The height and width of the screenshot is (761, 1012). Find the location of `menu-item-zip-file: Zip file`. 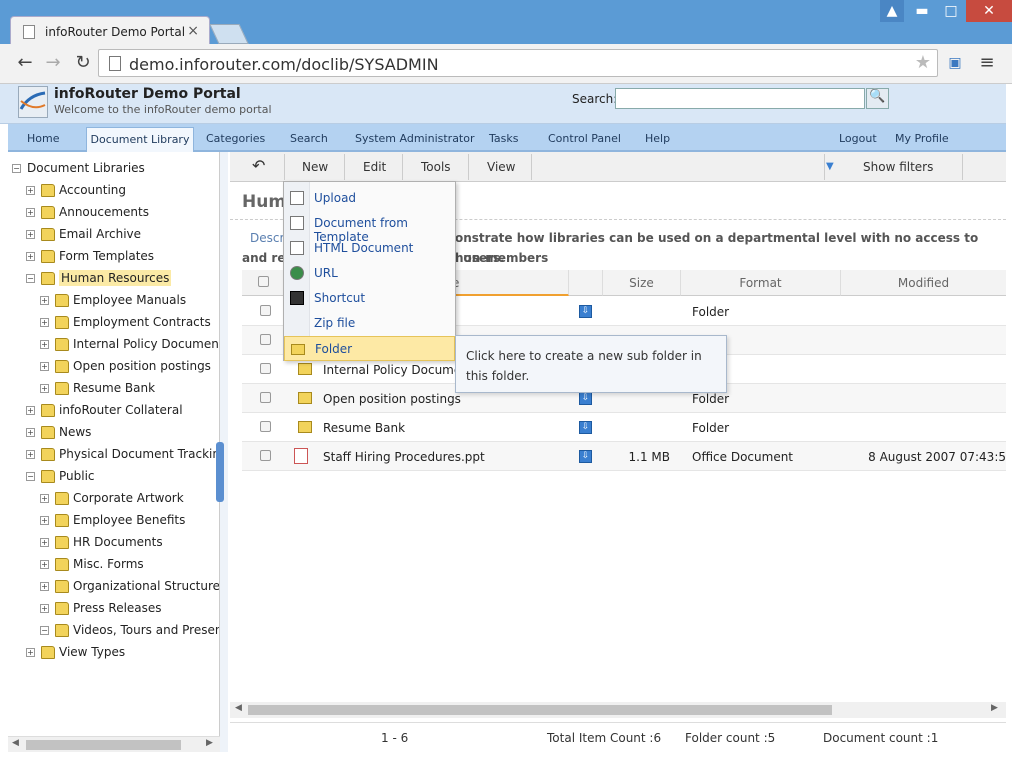

menu-item-zip-file: Zip file is located at coordinates (369, 323).